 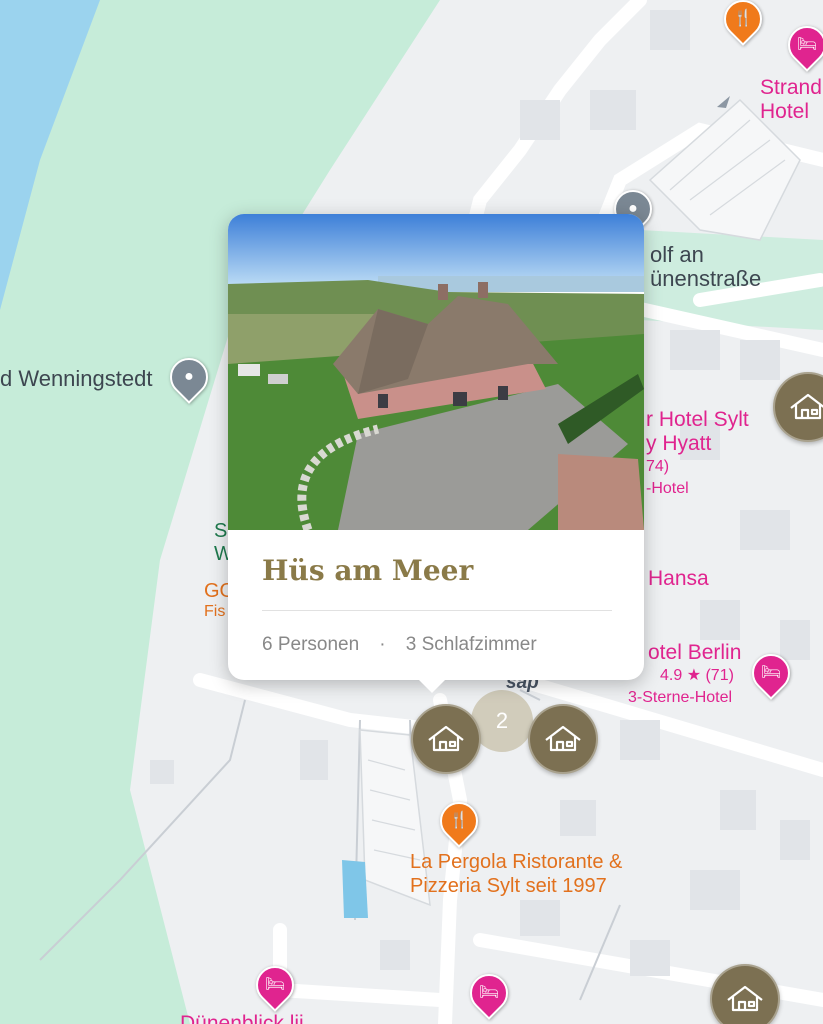 What do you see at coordinates (697, 420) in the screenshot?
I see `hotel-label-hyatt-line1: r Hotel Sylt` at bounding box center [697, 420].